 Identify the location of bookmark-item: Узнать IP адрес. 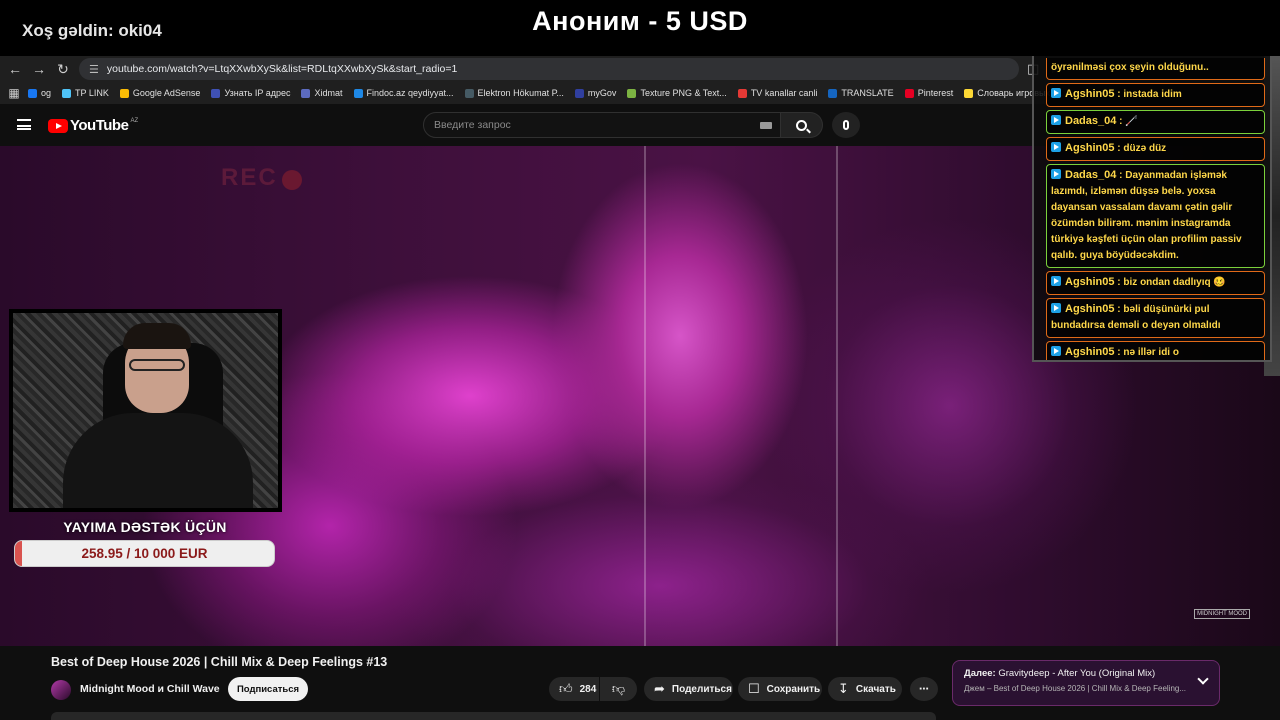
(250, 93).